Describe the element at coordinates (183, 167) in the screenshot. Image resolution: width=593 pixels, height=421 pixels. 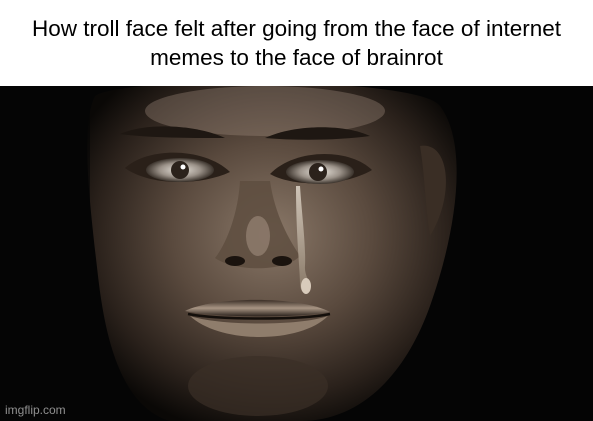
I see `left-eye-glint` at that location.